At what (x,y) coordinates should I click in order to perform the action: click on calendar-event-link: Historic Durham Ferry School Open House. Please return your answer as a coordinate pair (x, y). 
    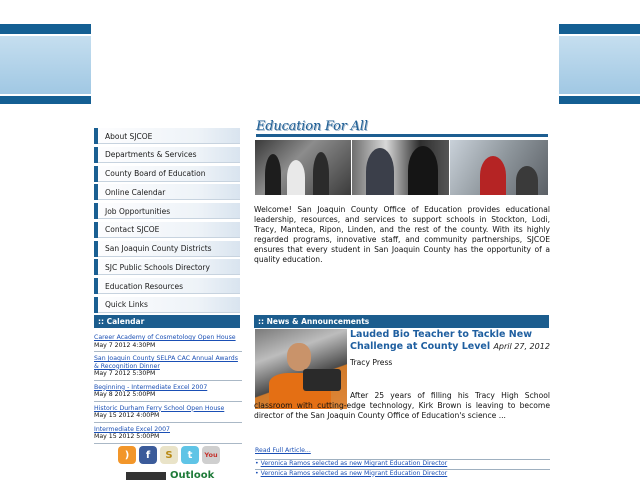
    Looking at the image, I should click on (168, 409).